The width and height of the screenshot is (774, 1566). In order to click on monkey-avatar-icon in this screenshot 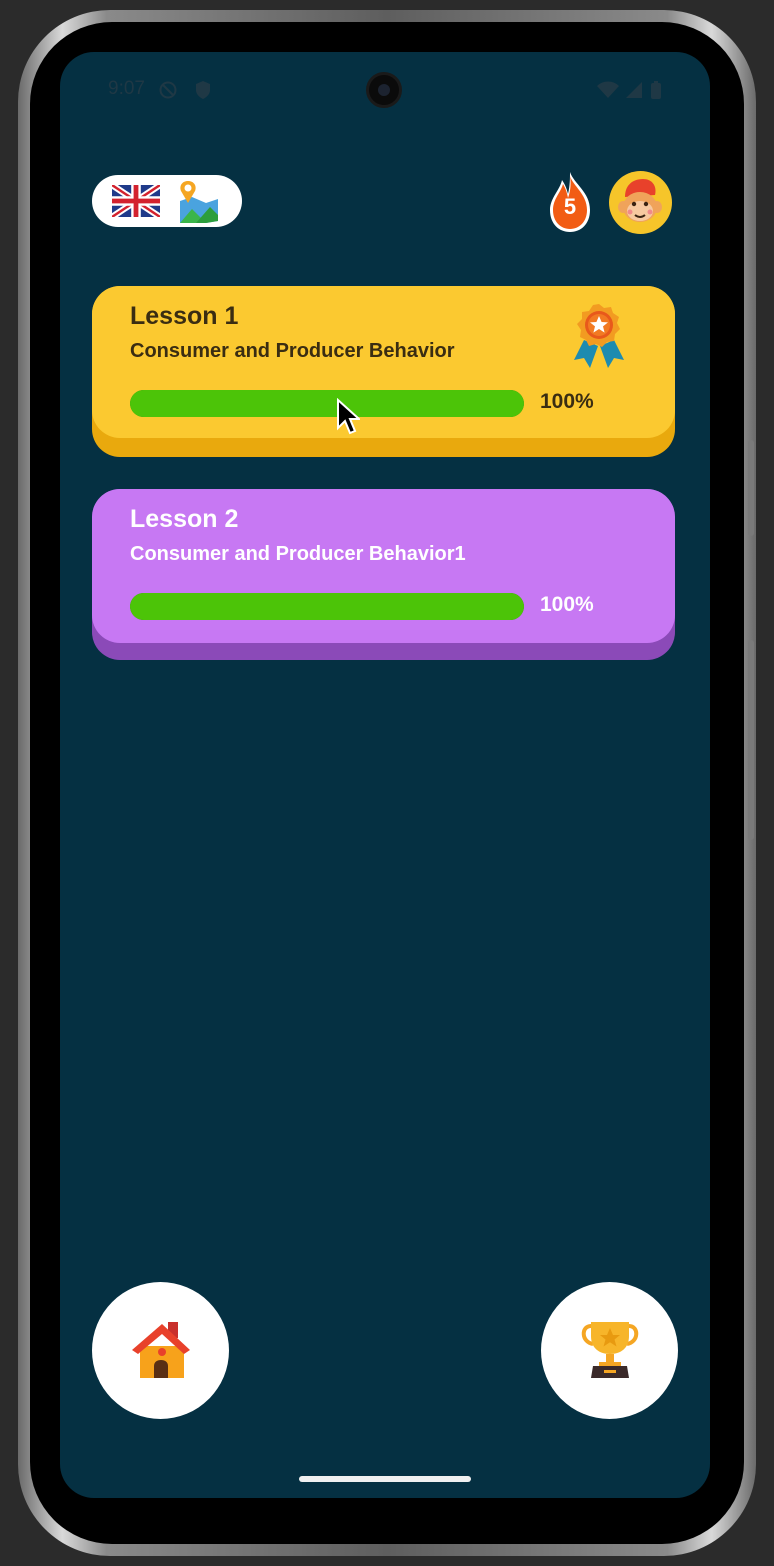, I will do `click(640, 200)`.